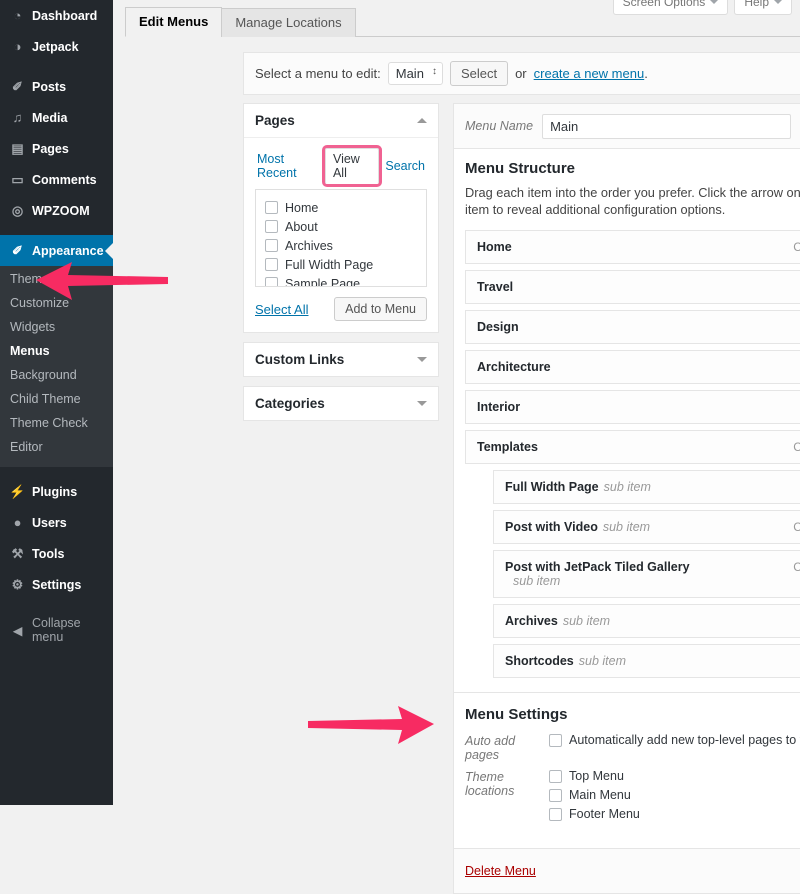 Image resolution: width=800 pixels, height=894 pixels. I want to click on sidebar-item-label: Posts, so click(49, 87).